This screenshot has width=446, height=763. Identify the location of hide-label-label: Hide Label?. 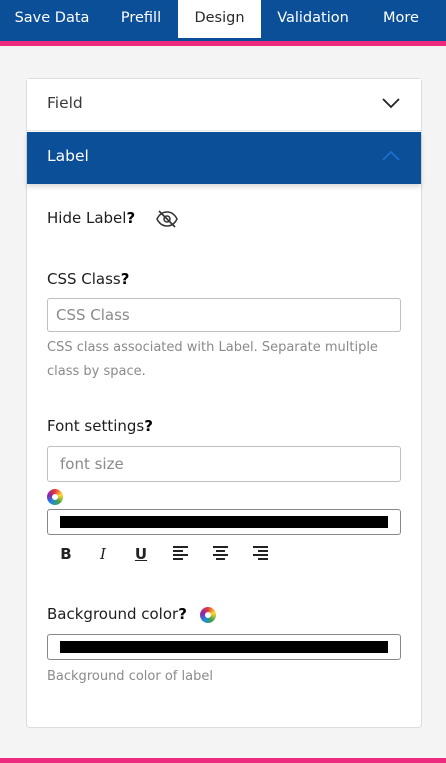
(91, 218).